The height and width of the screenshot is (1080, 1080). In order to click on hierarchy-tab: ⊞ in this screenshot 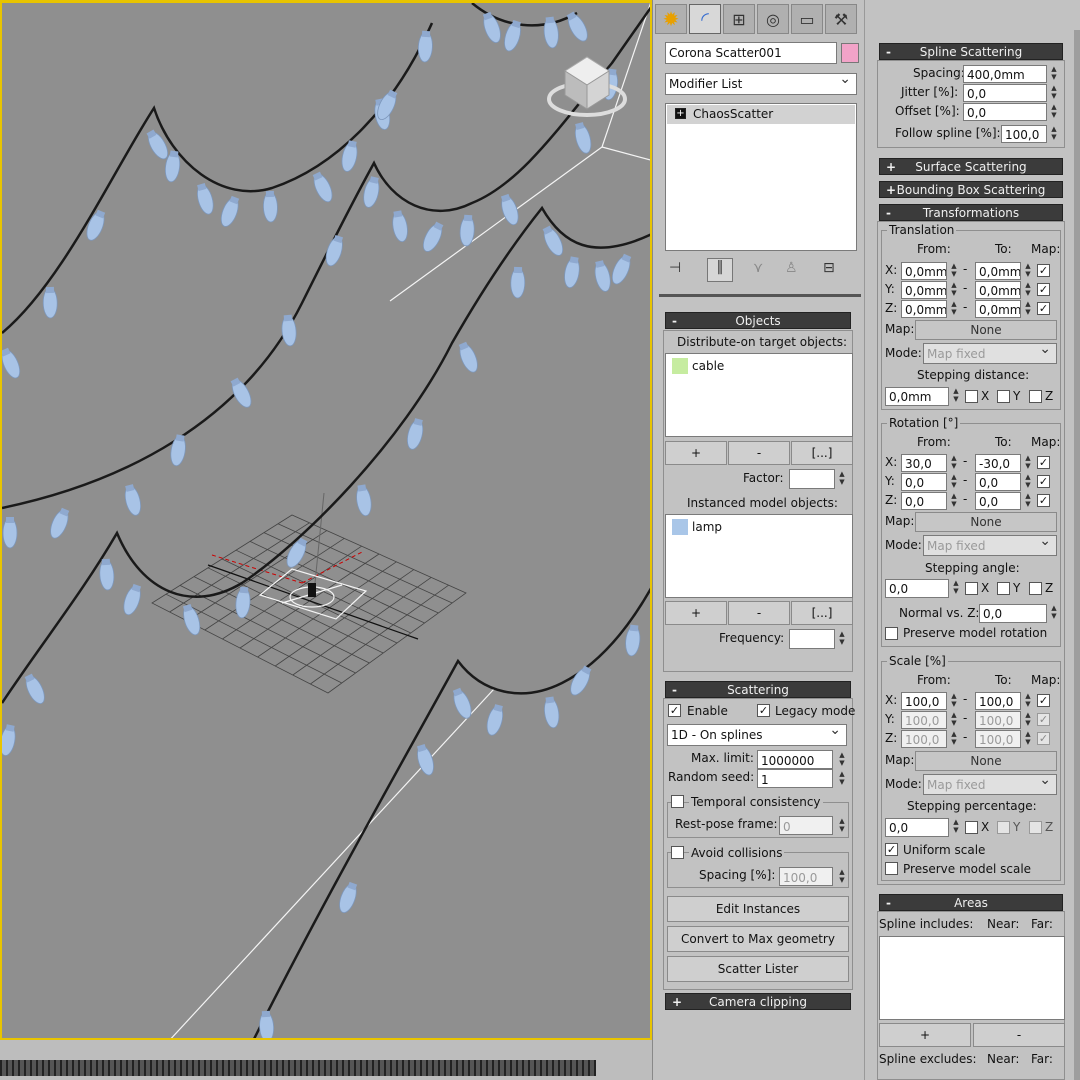, I will do `click(739, 19)`.